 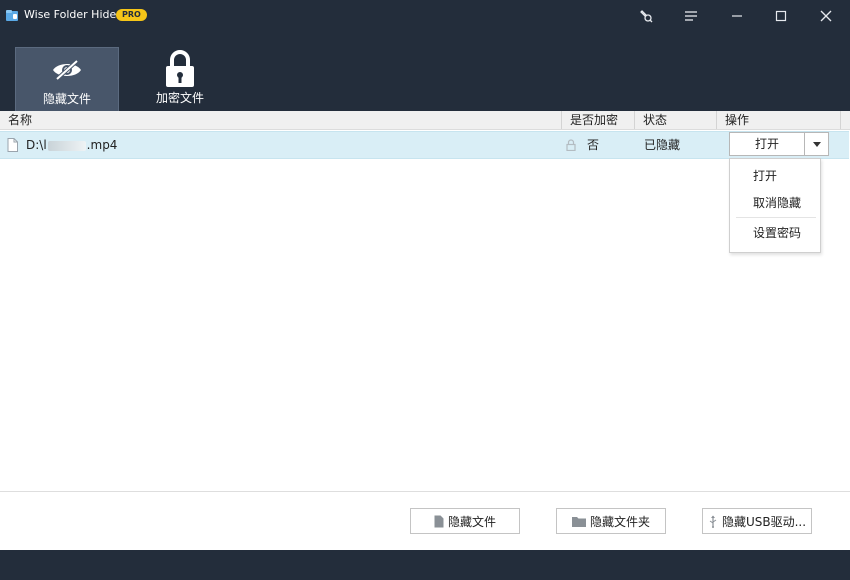 What do you see at coordinates (775, 203) in the screenshot?
I see `menu-item-unhide: 取消隐藏` at bounding box center [775, 203].